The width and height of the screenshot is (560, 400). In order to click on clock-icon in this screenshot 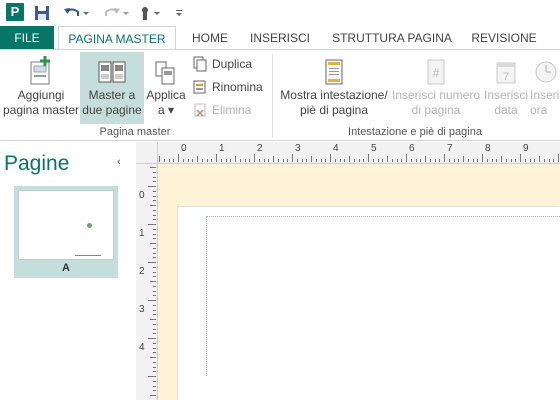, I will do `click(546, 72)`.